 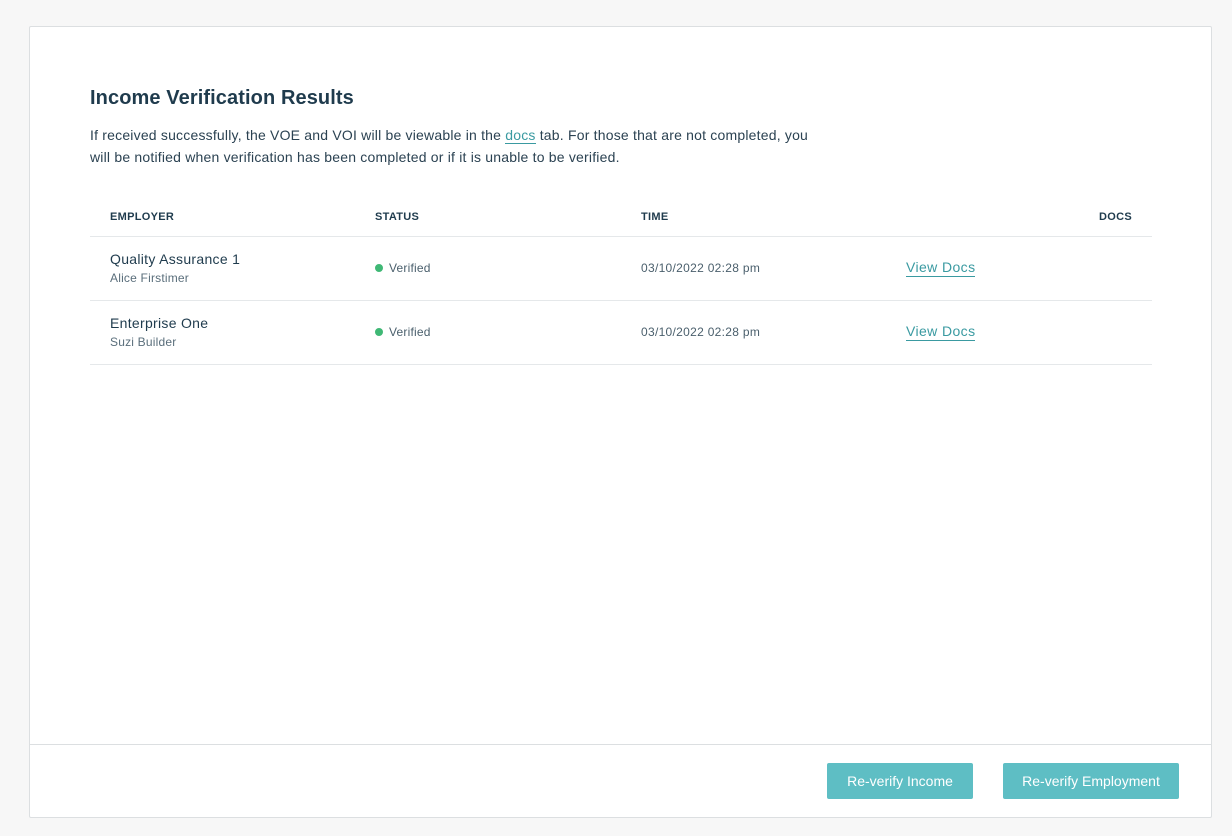 I want to click on header-docs: DOCS, so click(x=1029, y=217).